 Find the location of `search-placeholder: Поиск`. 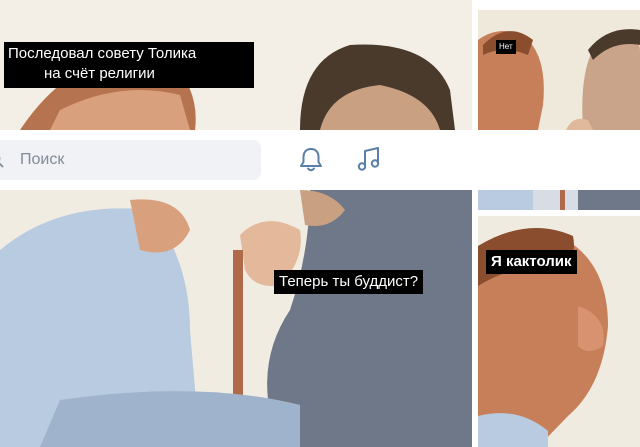

search-placeholder: Поиск is located at coordinates (42, 159).